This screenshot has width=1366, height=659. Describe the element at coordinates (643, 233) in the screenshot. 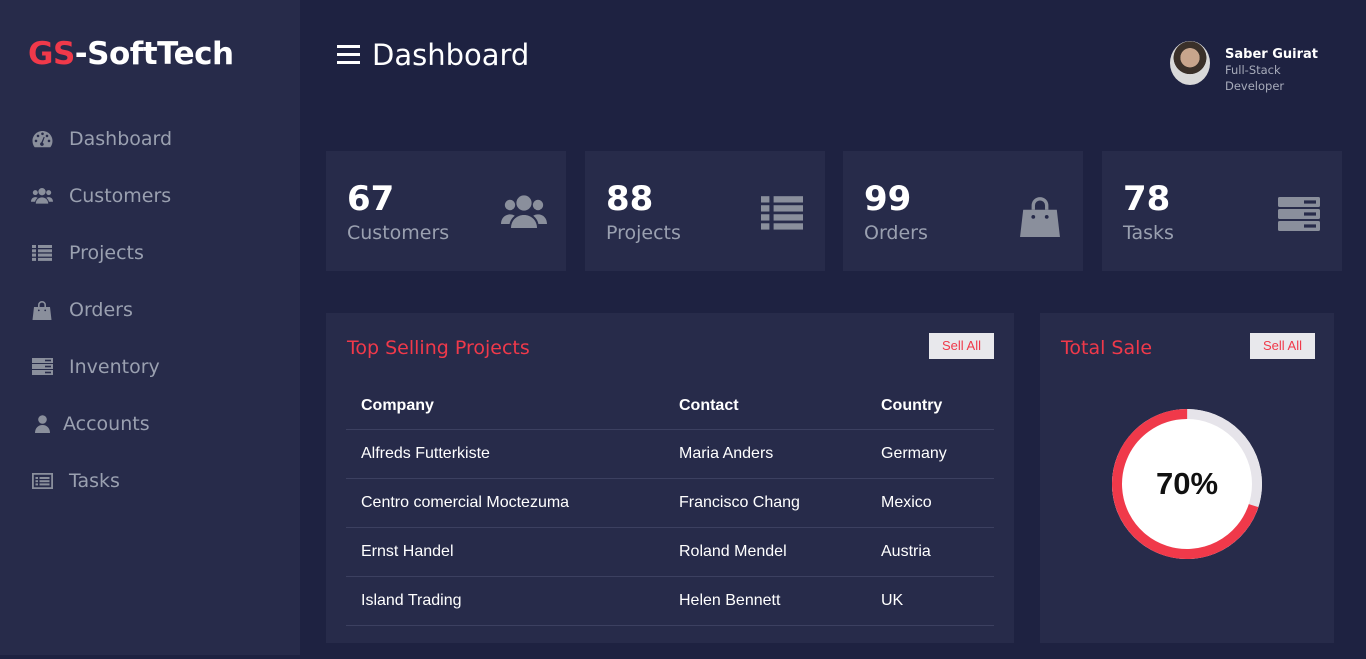

I see `stat-label: Projects` at that location.